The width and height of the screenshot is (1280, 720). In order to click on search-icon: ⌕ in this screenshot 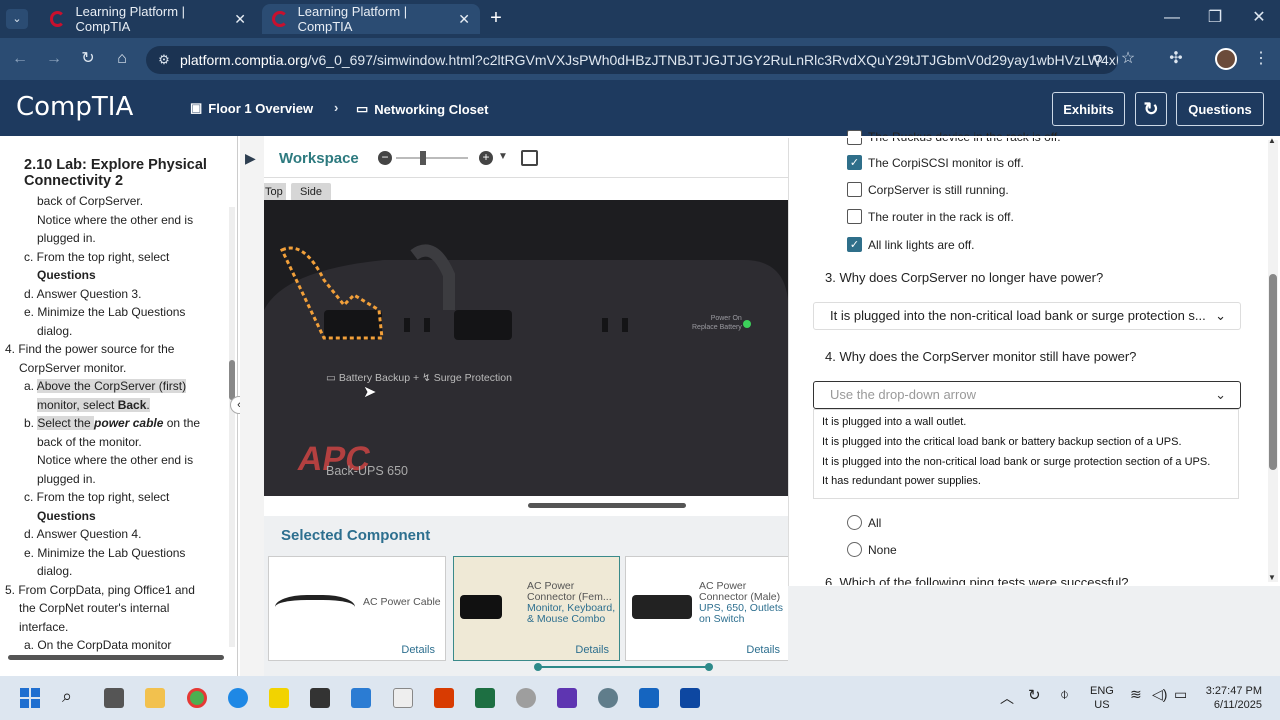, I will do `click(67, 696)`.